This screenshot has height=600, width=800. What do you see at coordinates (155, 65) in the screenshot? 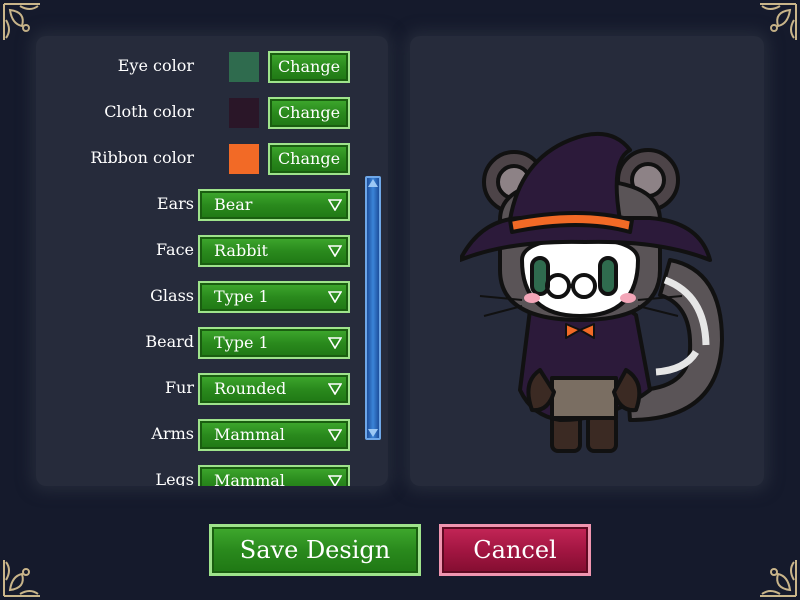
I see `eye-color-label: Eye color` at bounding box center [155, 65].